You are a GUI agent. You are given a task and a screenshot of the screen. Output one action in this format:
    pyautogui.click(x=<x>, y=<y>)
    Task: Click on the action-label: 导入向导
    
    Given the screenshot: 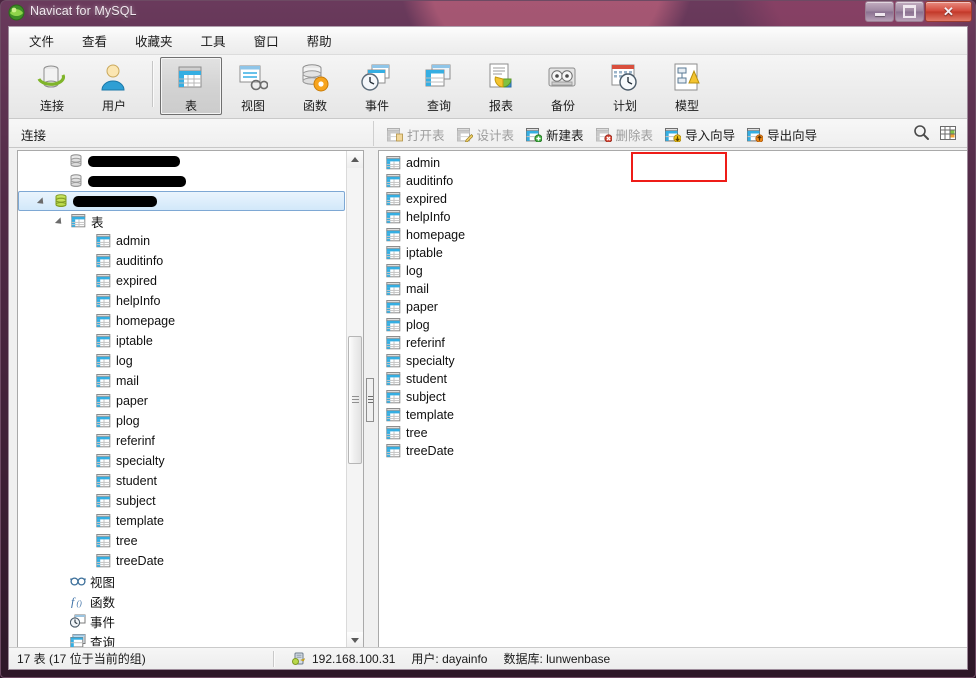 What is the action you would take?
    pyautogui.click(x=710, y=136)
    